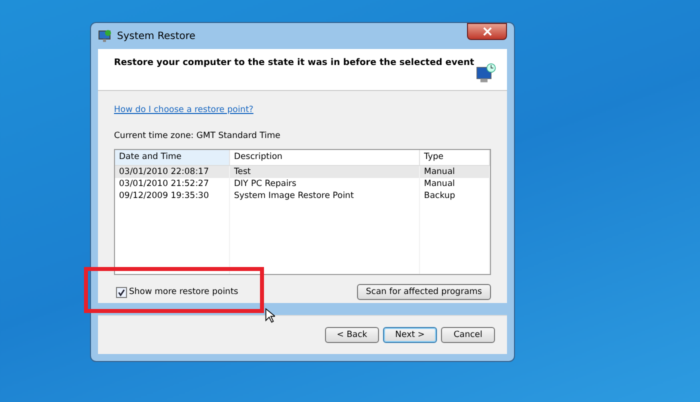  Describe the element at coordinates (172, 196) in the screenshot. I see `table-cell: 09/12/2009 19:35:30` at that location.